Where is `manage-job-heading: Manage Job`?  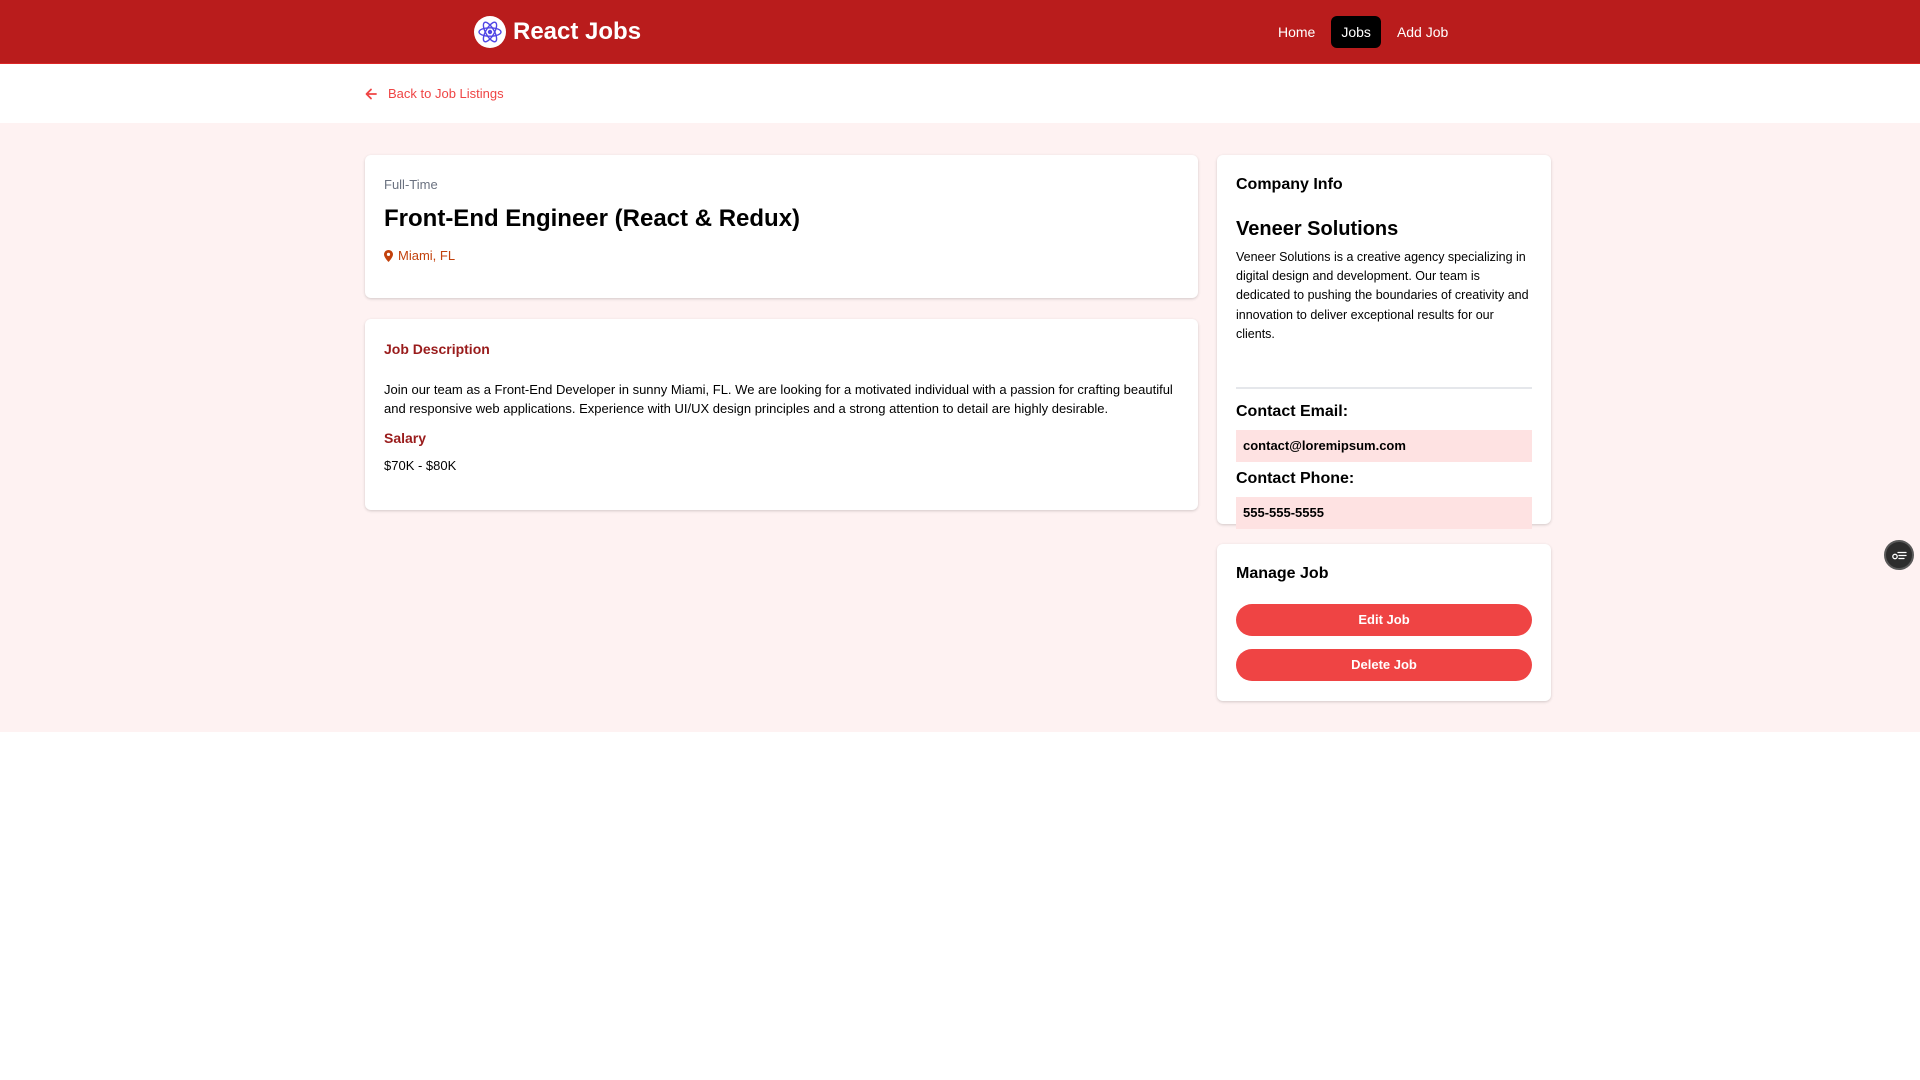 manage-job-heading: Manage Job is located at coordinates (1282, 573).